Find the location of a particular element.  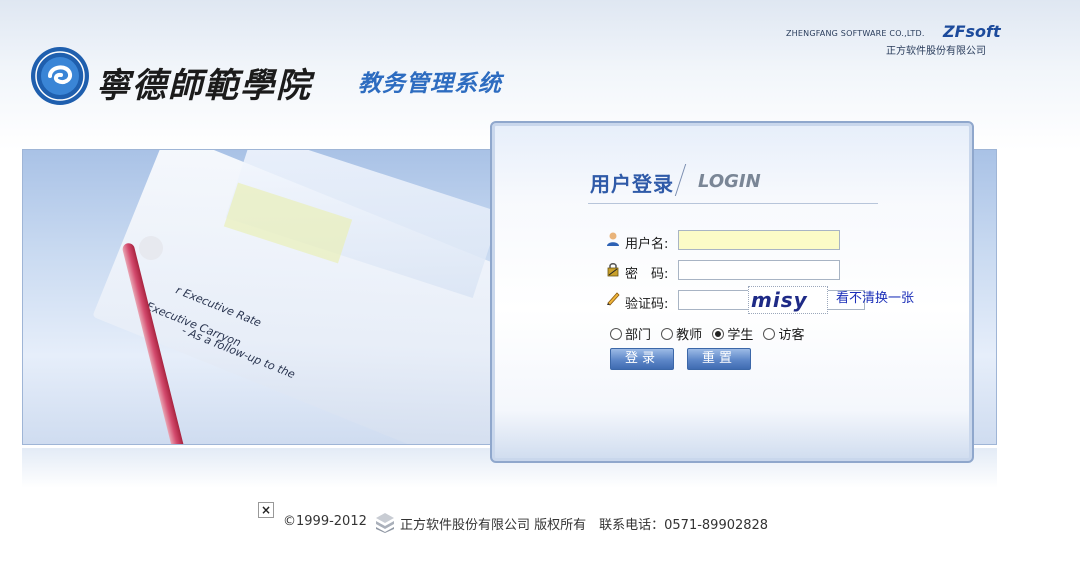

captcha-image-text: misy is located at coordinates (779, 300).